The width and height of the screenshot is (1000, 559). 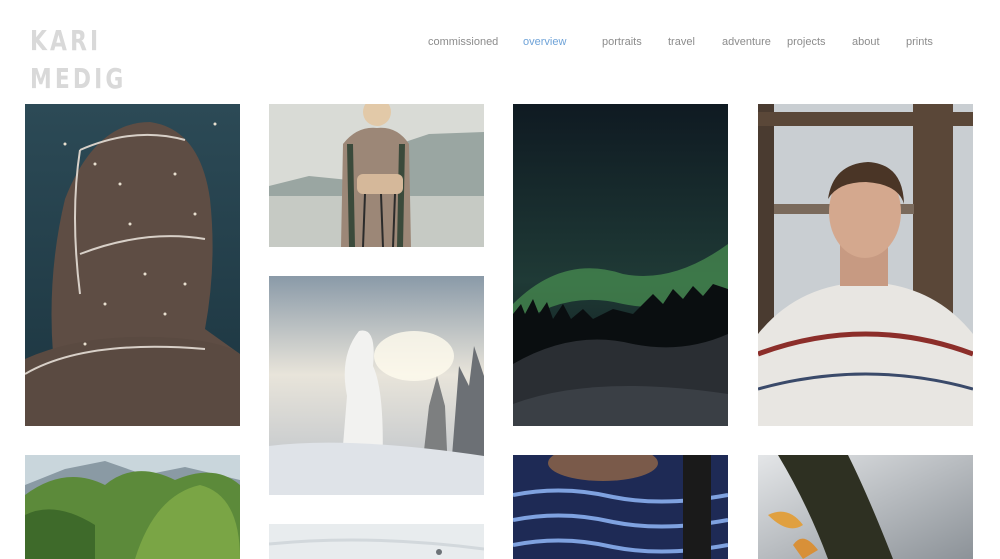 I want to click on nav-item-adventure: adventure, so click(x=746, y=42).